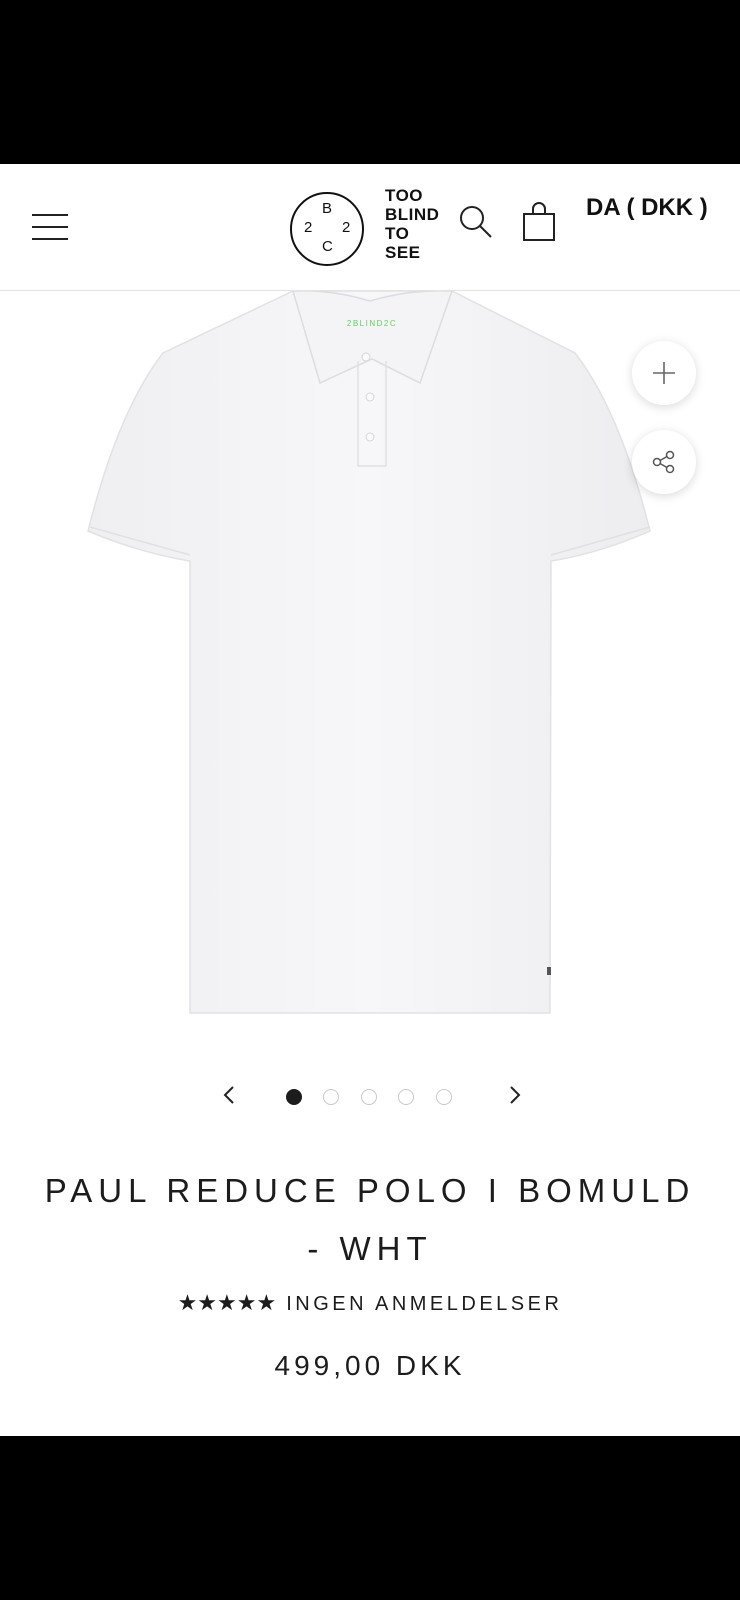 This screenshot has height=1600, width=740. What do you see at coordinates (327, 208) in the screenshot?
I see `logo-circle-letter: B` at bounding box center [327, 208].